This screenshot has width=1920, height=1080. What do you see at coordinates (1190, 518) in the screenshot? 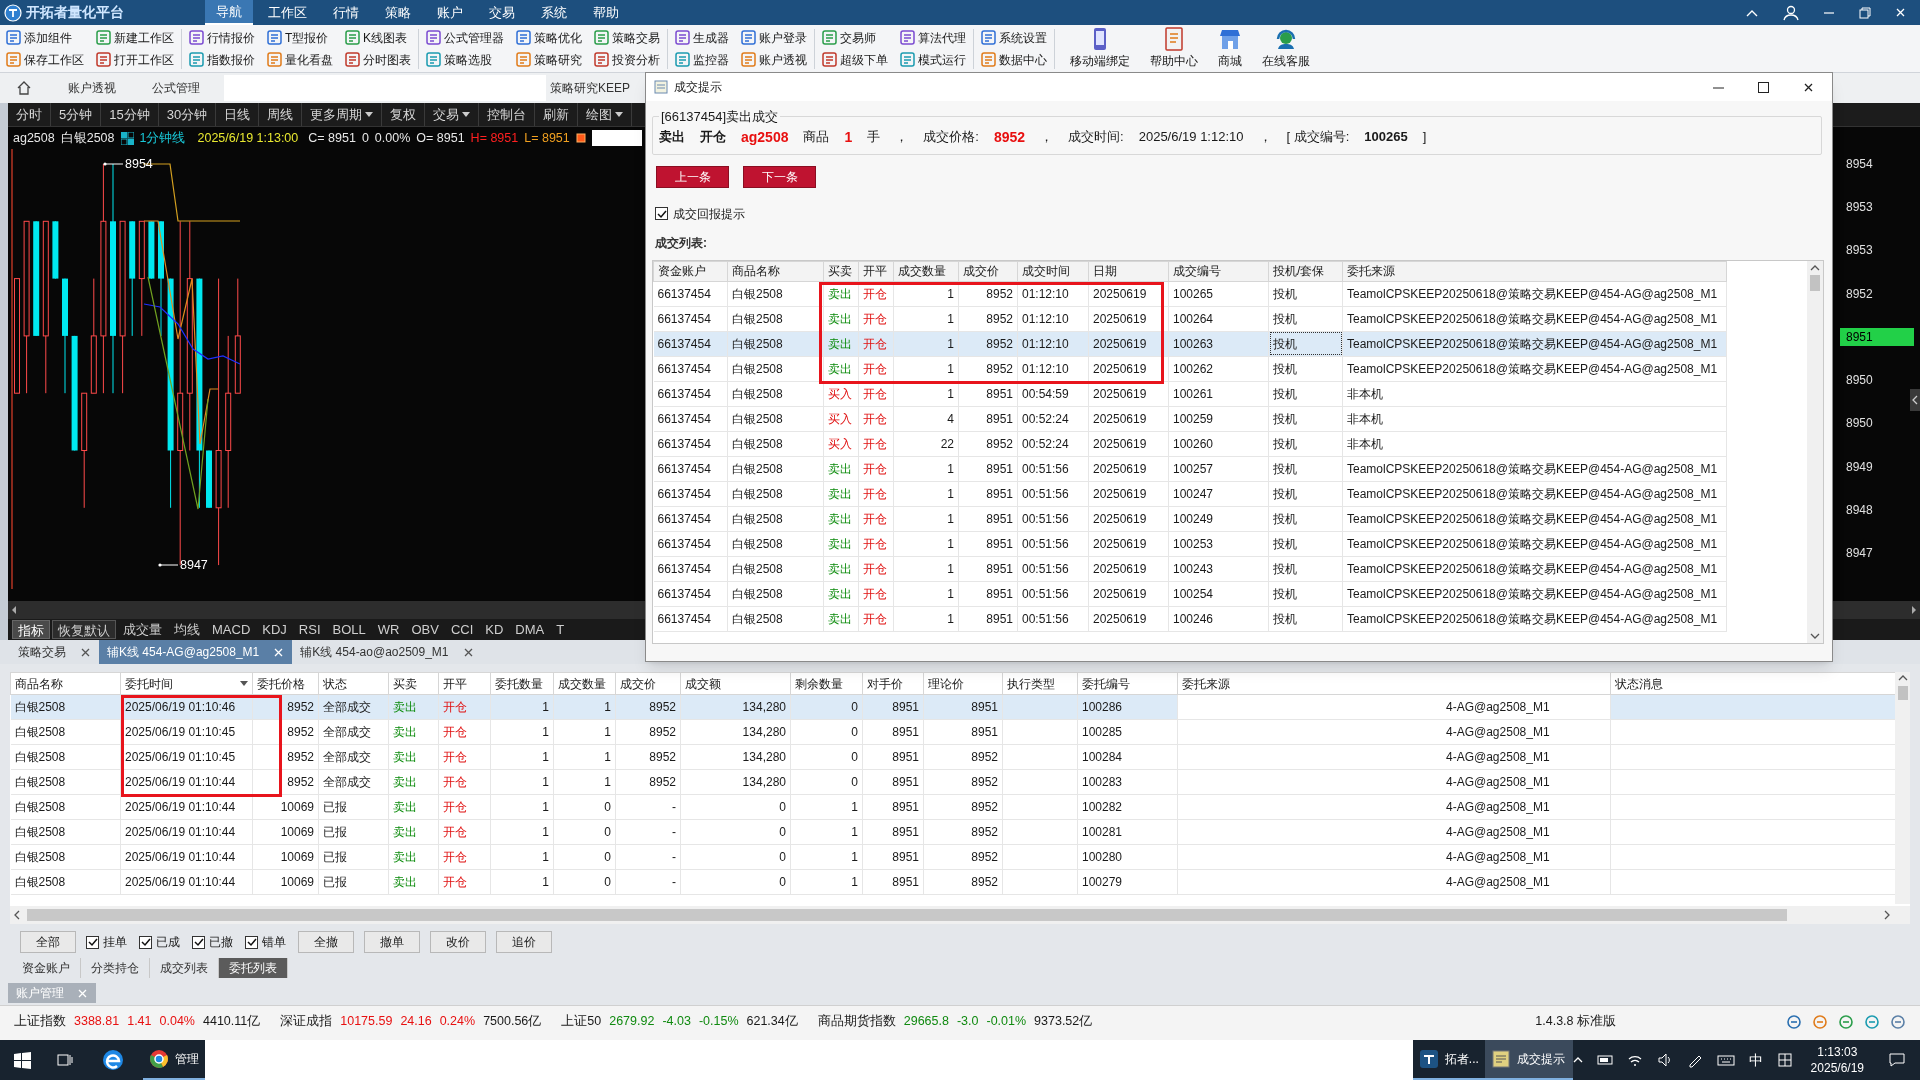
I see `table-row: 66137454 白银2508 卖出 开仓 1 8951 00:51:56 20250619 100249 投机 TeamolCPSKEEP20250618@策略交易KEEP@454-AG@ag2508_M1` at bounding box center [1190, 518].